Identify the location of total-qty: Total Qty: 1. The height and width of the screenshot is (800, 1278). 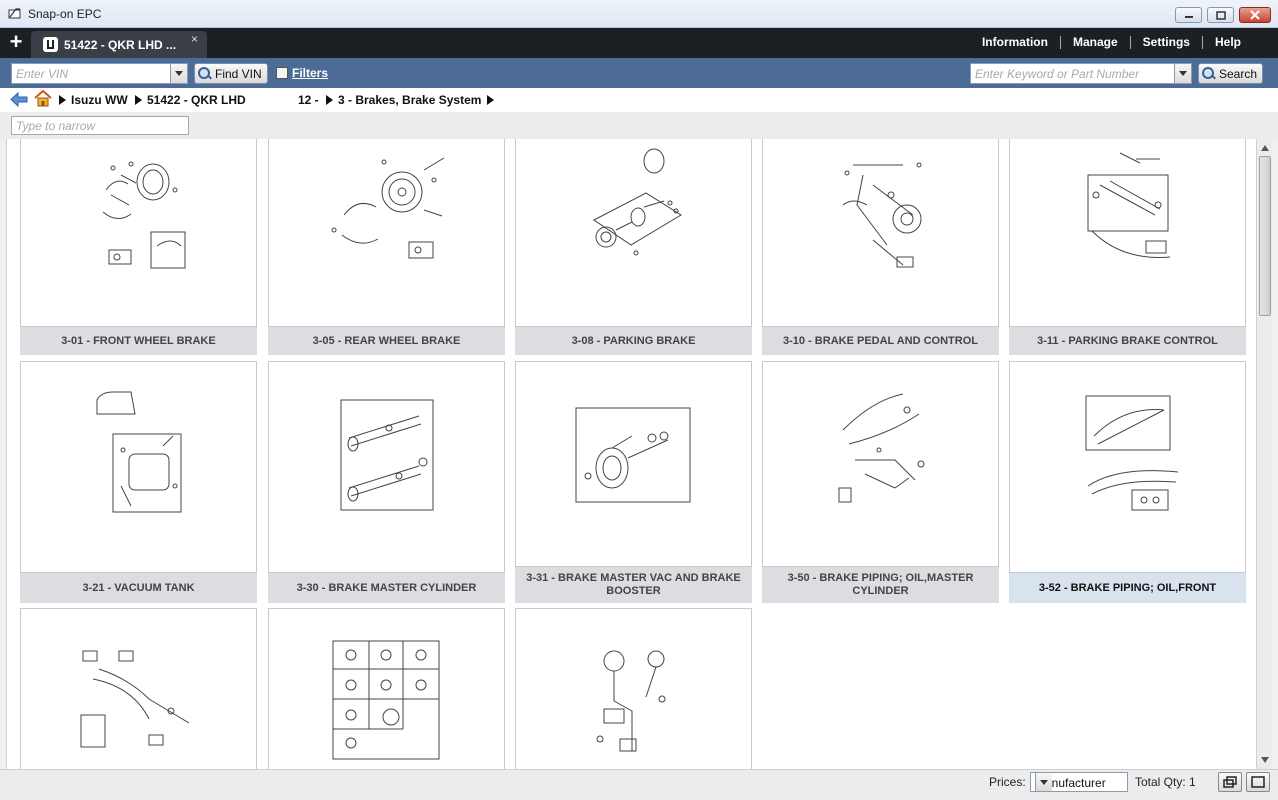
(1165, 782).